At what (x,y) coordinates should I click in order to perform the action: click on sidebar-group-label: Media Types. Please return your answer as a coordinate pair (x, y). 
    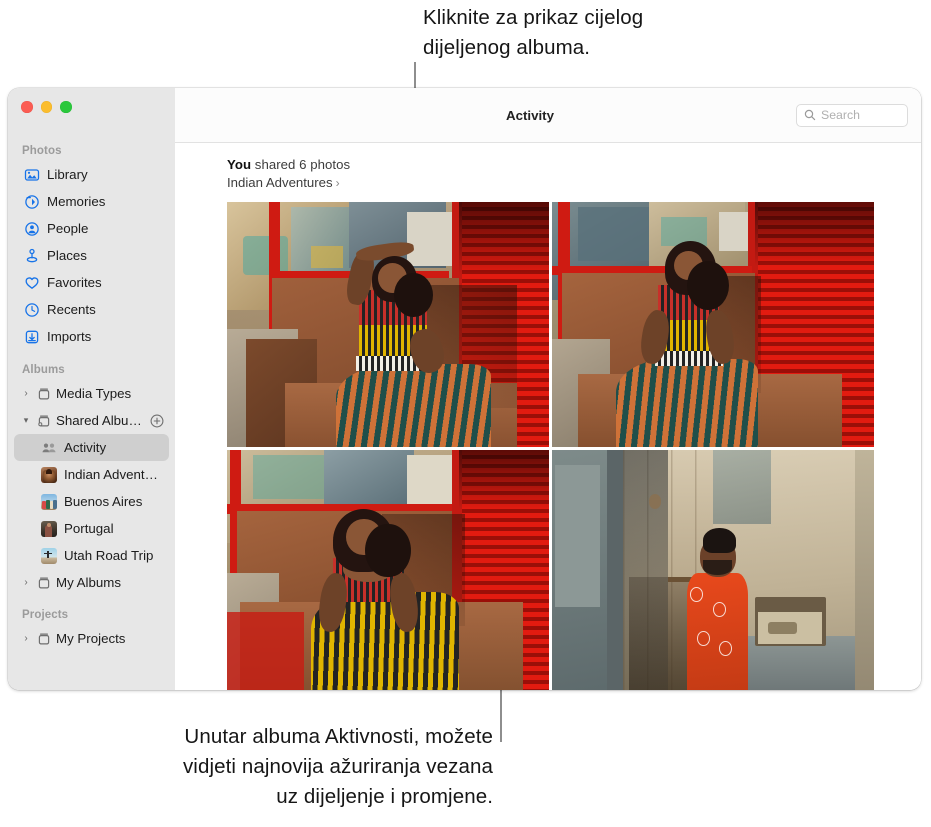
    Looking at the image, I should click on (94, 393).